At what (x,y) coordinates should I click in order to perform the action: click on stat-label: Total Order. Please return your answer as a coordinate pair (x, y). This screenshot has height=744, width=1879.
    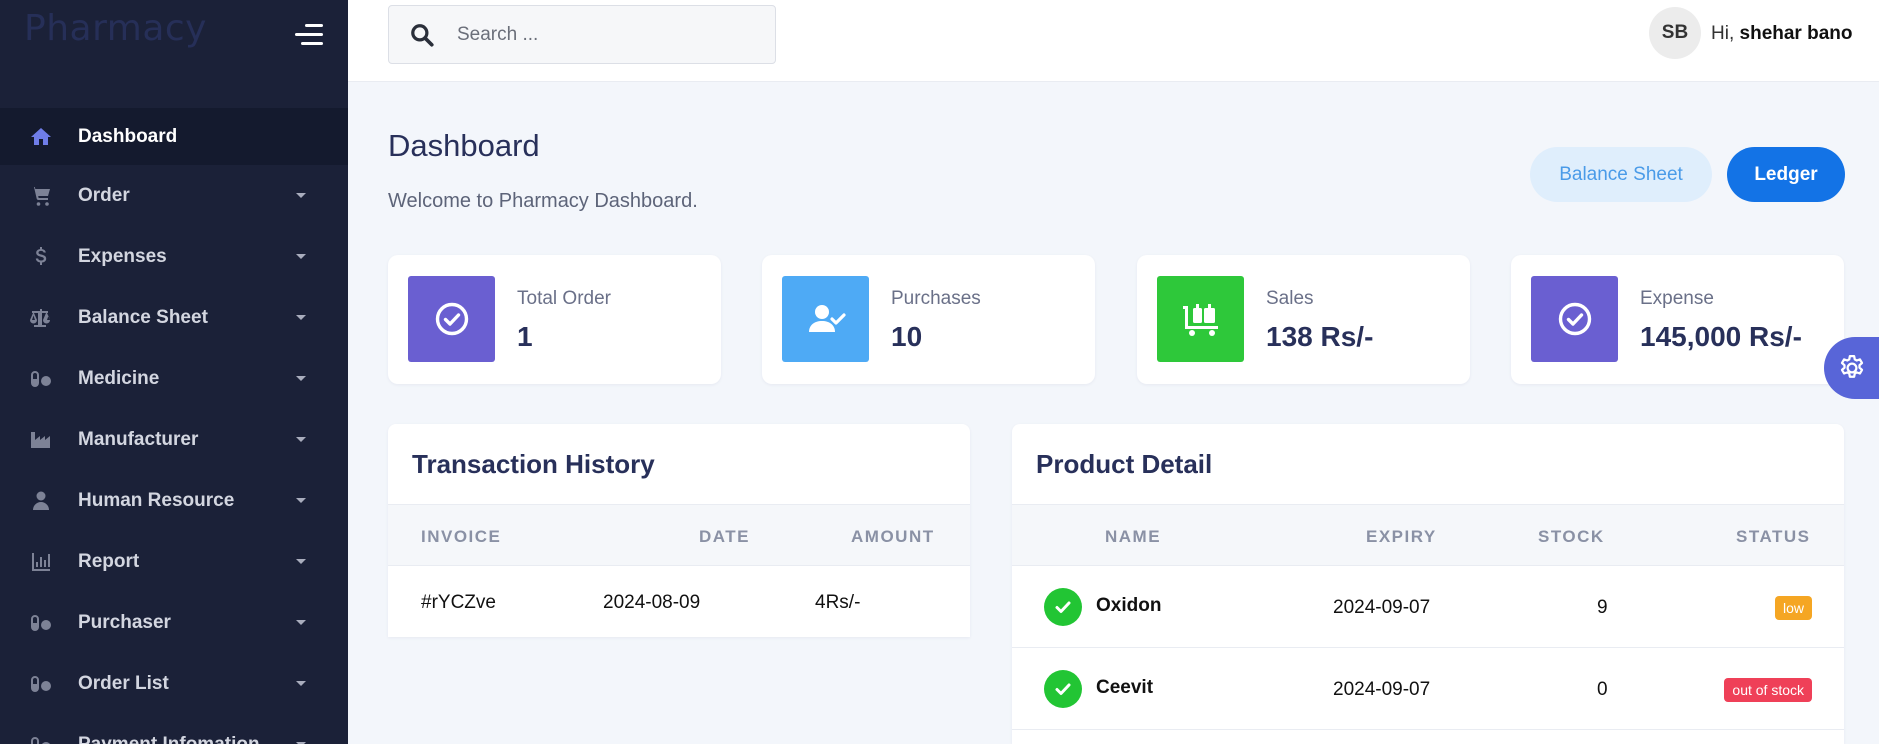
    Looking at the image, I should click on (564, 298).